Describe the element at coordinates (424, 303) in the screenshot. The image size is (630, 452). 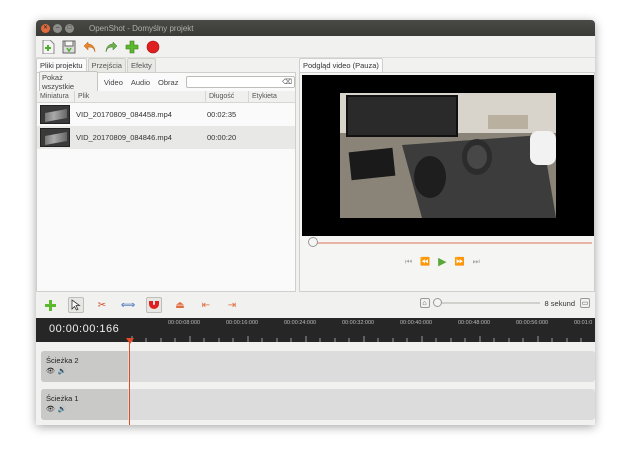
I see `zoom-out-button: ⌂` at that location.